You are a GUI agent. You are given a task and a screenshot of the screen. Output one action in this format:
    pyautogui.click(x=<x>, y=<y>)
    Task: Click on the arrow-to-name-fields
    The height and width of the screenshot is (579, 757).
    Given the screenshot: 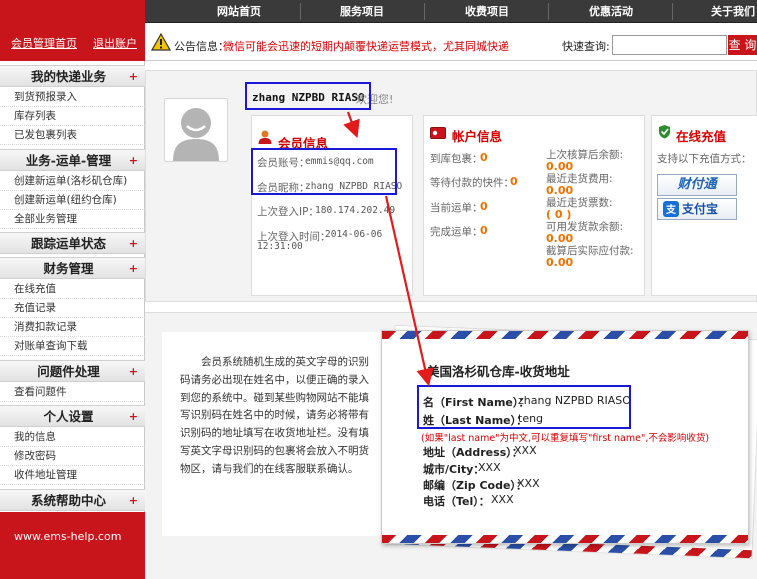 What is the action you would take?
    pyautogui.click(x=409, y=291)
    